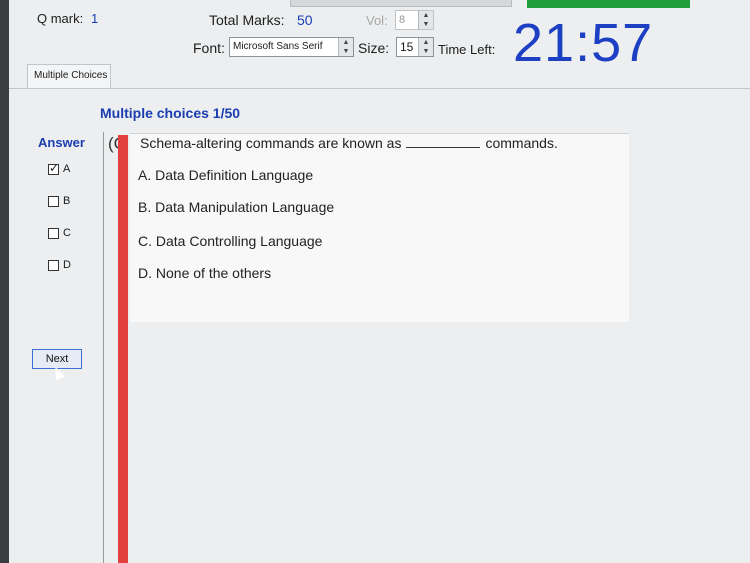 Image resolution: width=750 pixels, height=563 pixels. I want to click on tab-multiple-choices: Multiple Choices, so click(69, 76).